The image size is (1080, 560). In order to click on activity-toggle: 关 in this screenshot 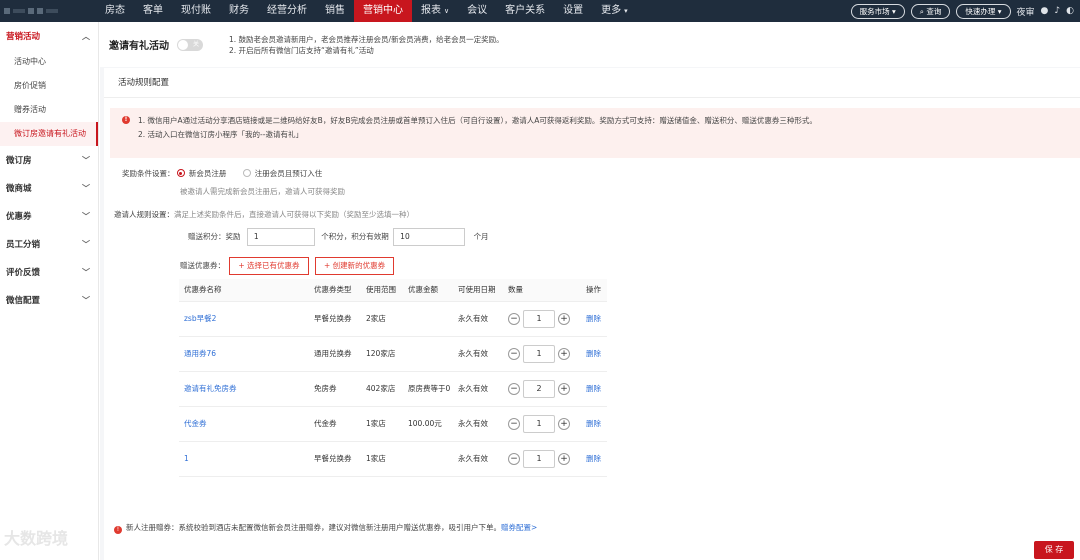, I will do `click(190, 44)`.